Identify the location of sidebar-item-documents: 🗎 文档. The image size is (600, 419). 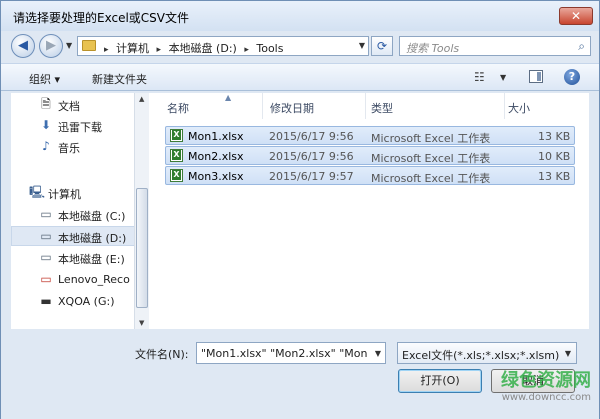
(73, 105).